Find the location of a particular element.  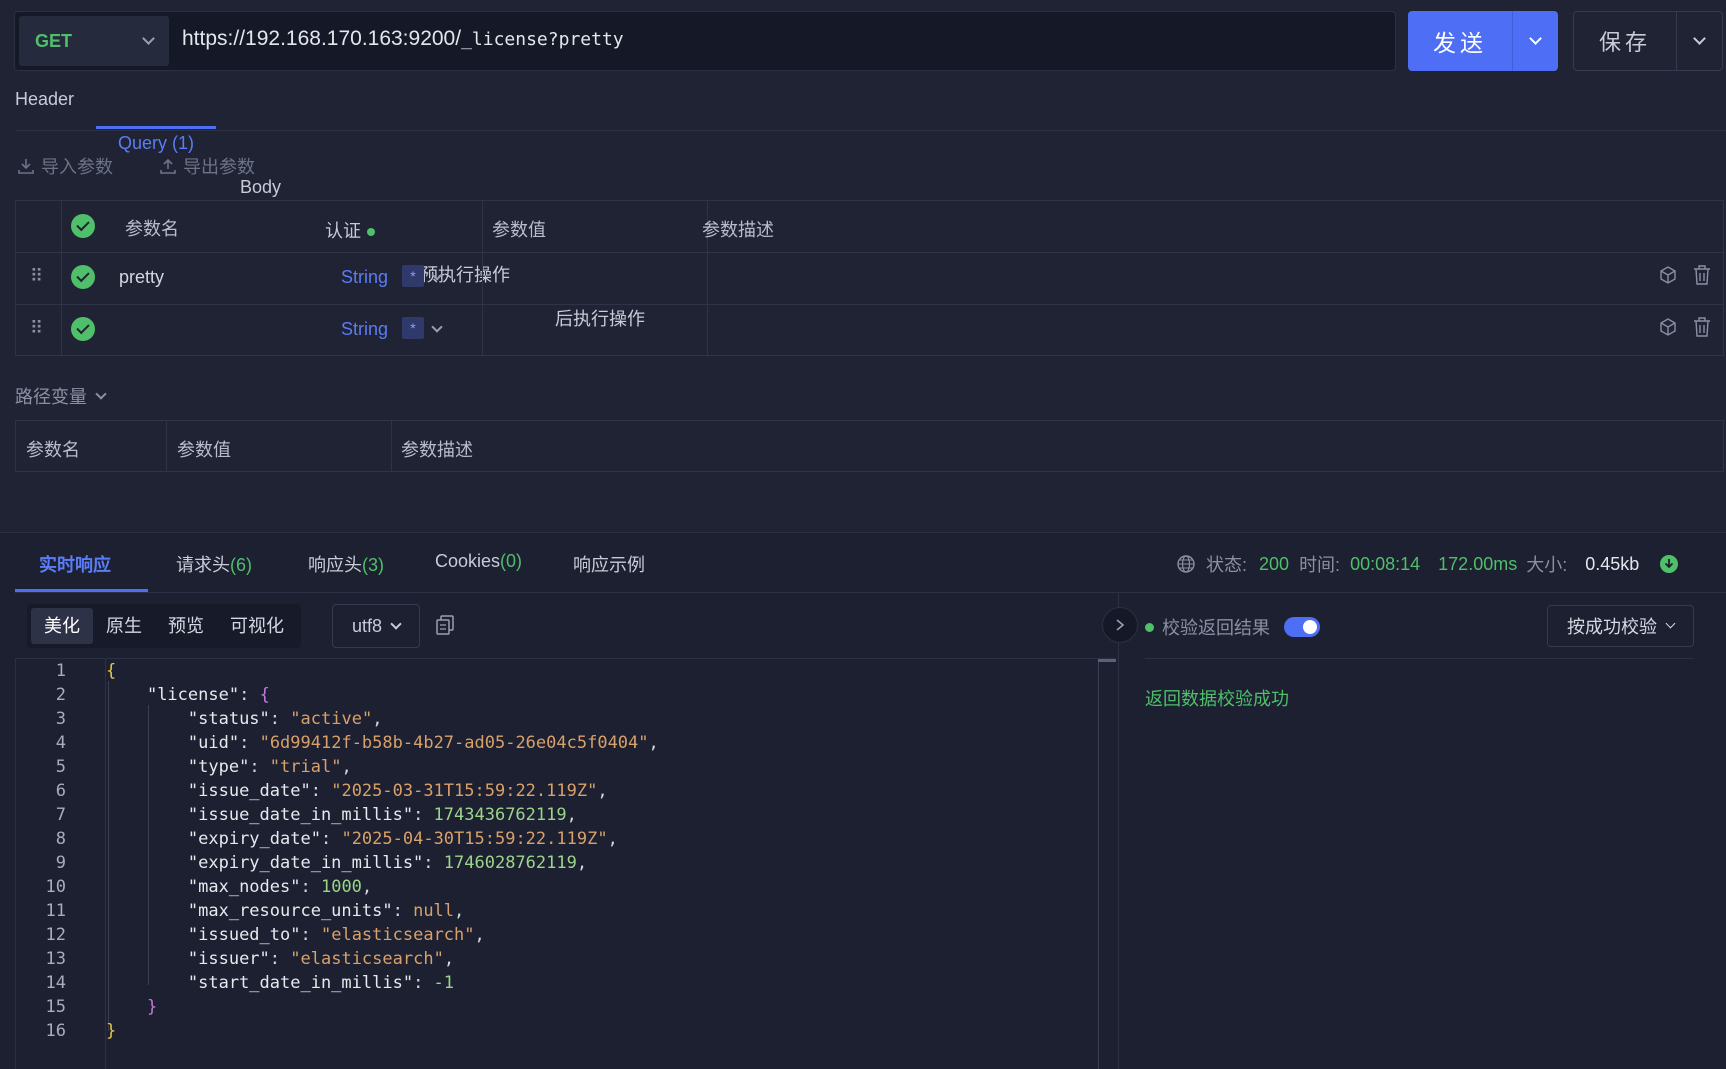

tabs-divider is located at coordinates (870, 130).